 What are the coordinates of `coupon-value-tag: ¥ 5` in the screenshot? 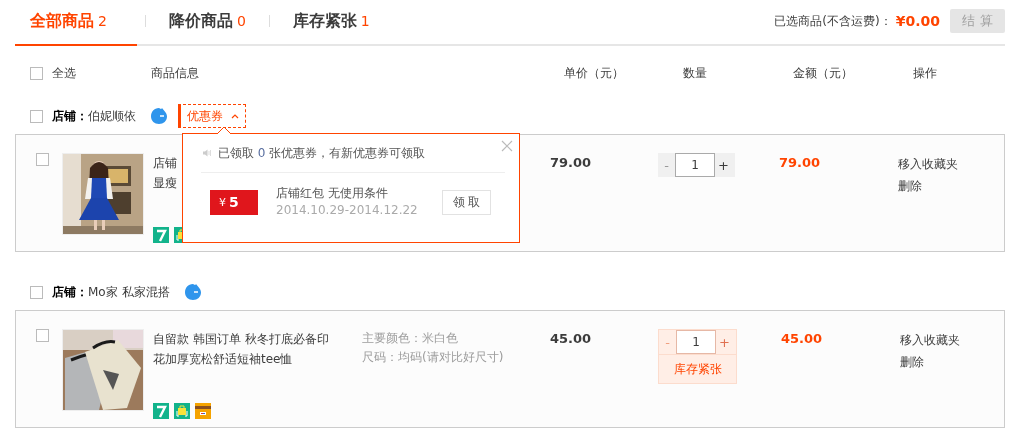 It's located at (234, 202).